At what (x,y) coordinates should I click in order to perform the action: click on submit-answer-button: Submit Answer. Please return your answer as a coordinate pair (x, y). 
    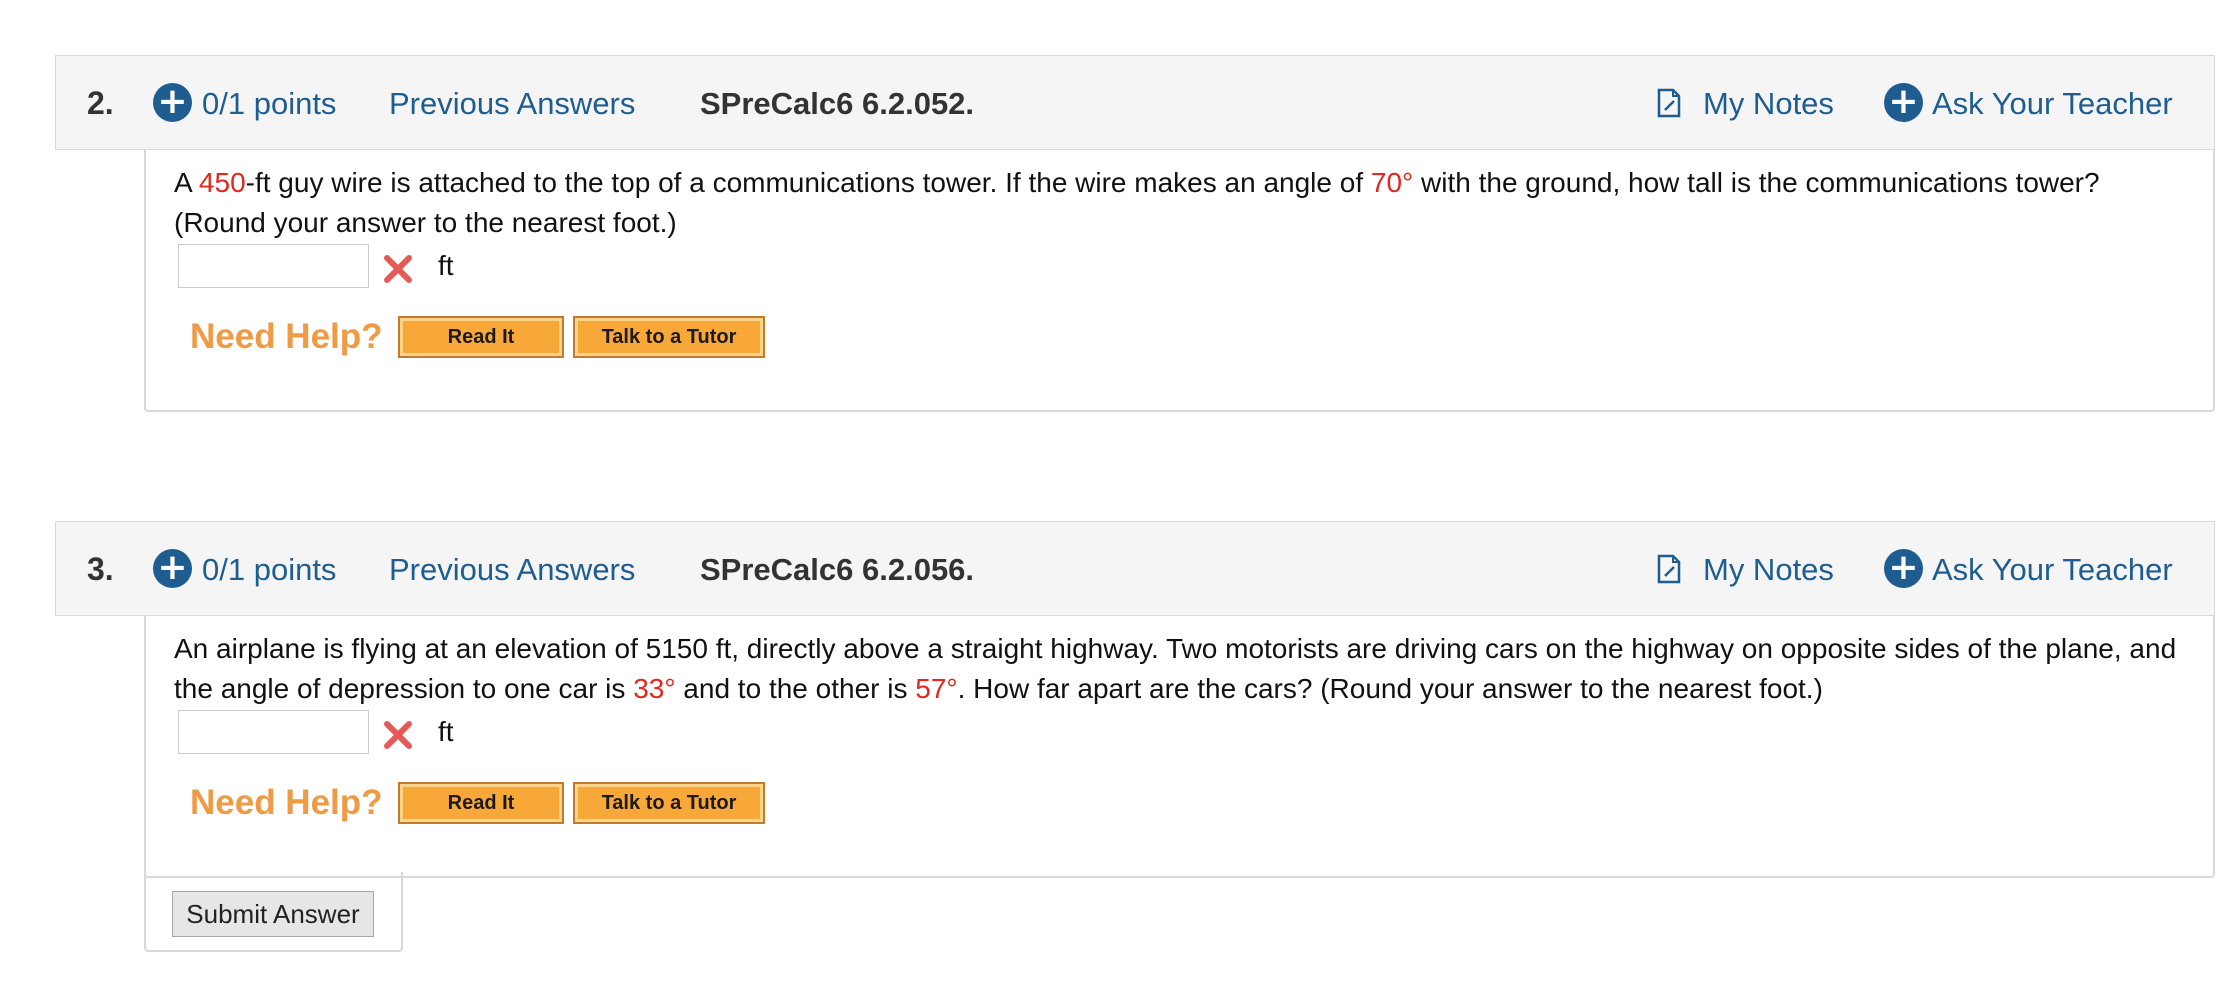
    Looking at the image, I should click on (273, 914).